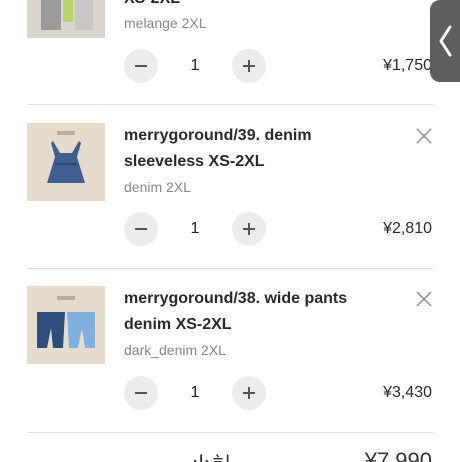 Image resolution: width=460 pixels, height=462 pixels. Describe the element at coordinates (175, 350) in the screenshot. I see `product-variant: dark_denim 2XL` at that location.